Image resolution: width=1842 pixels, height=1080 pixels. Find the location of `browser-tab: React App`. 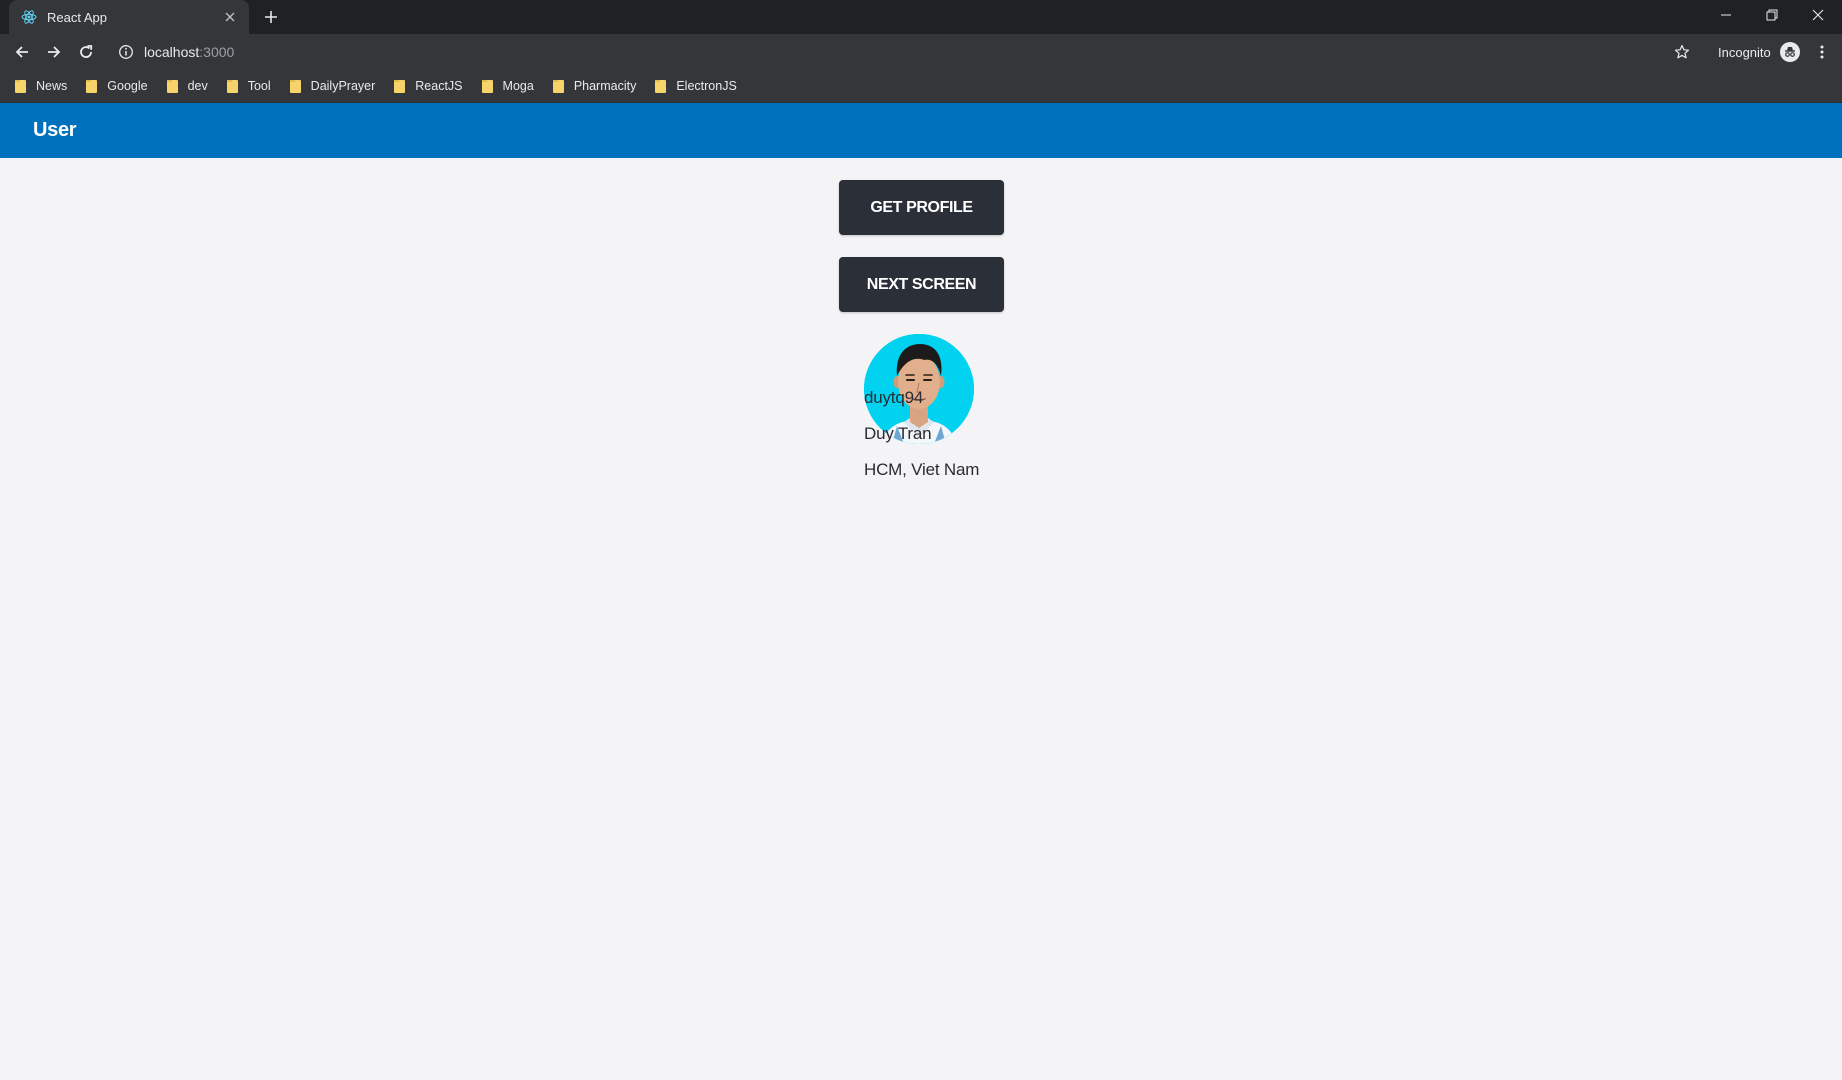

browser-tab: React App is located at coordinates (129, 17).